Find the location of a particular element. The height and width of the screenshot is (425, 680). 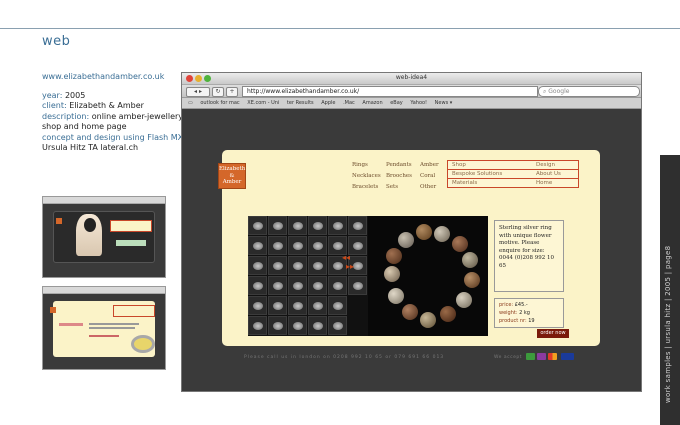

category-rings: Rings is located at coordinates (360, 165).